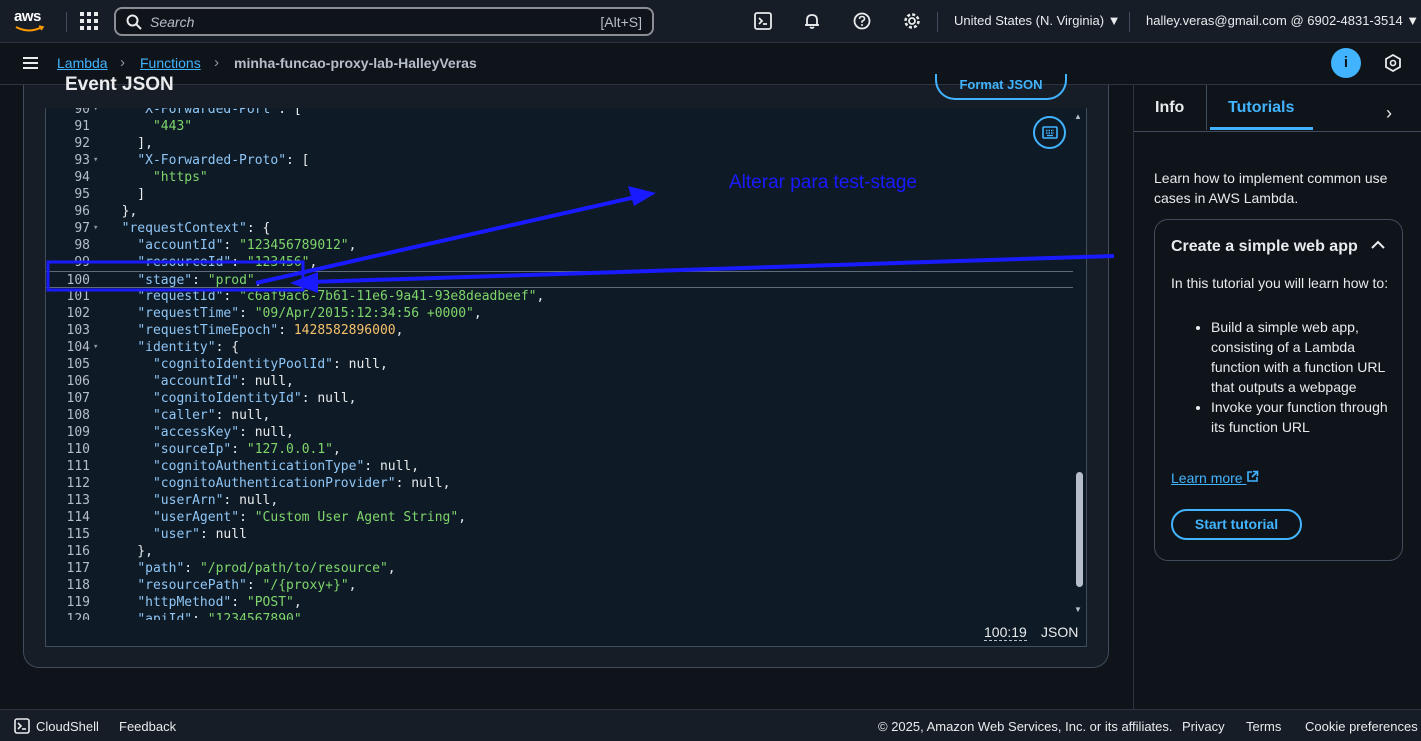  Describe the element at coordinates (82, 126) in the screenshot. I see `line-number: 91` at that location.